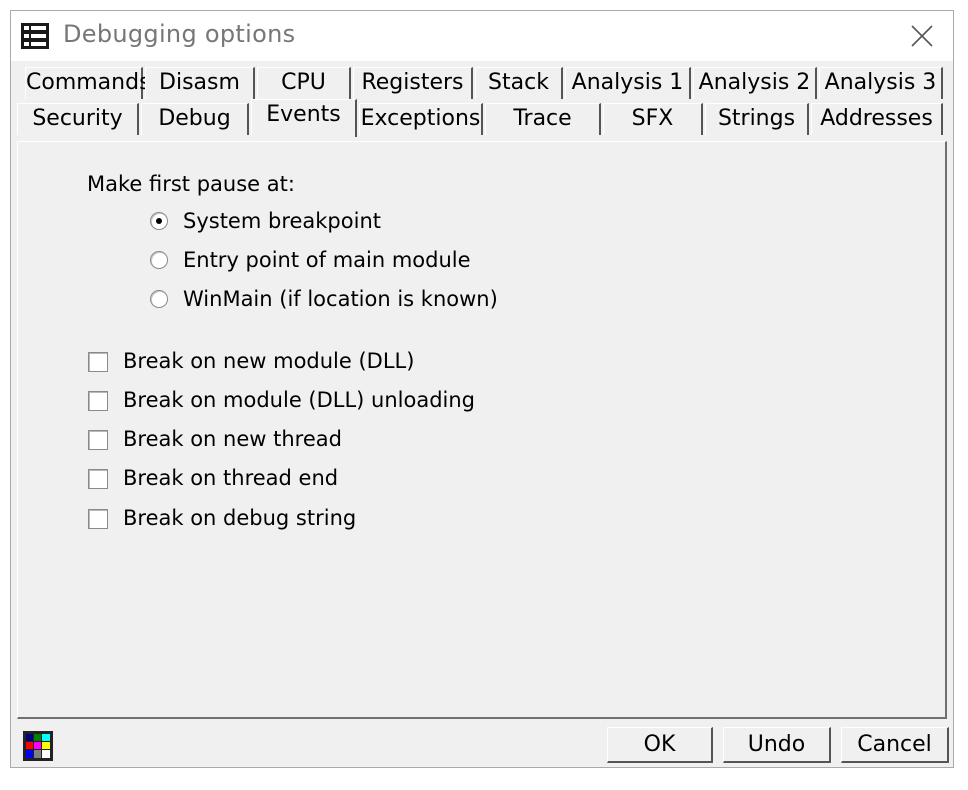 The image size is (968, 790). I want to click on checkbox-label-break-new-thread: Break on new thread, so click(232, 439).